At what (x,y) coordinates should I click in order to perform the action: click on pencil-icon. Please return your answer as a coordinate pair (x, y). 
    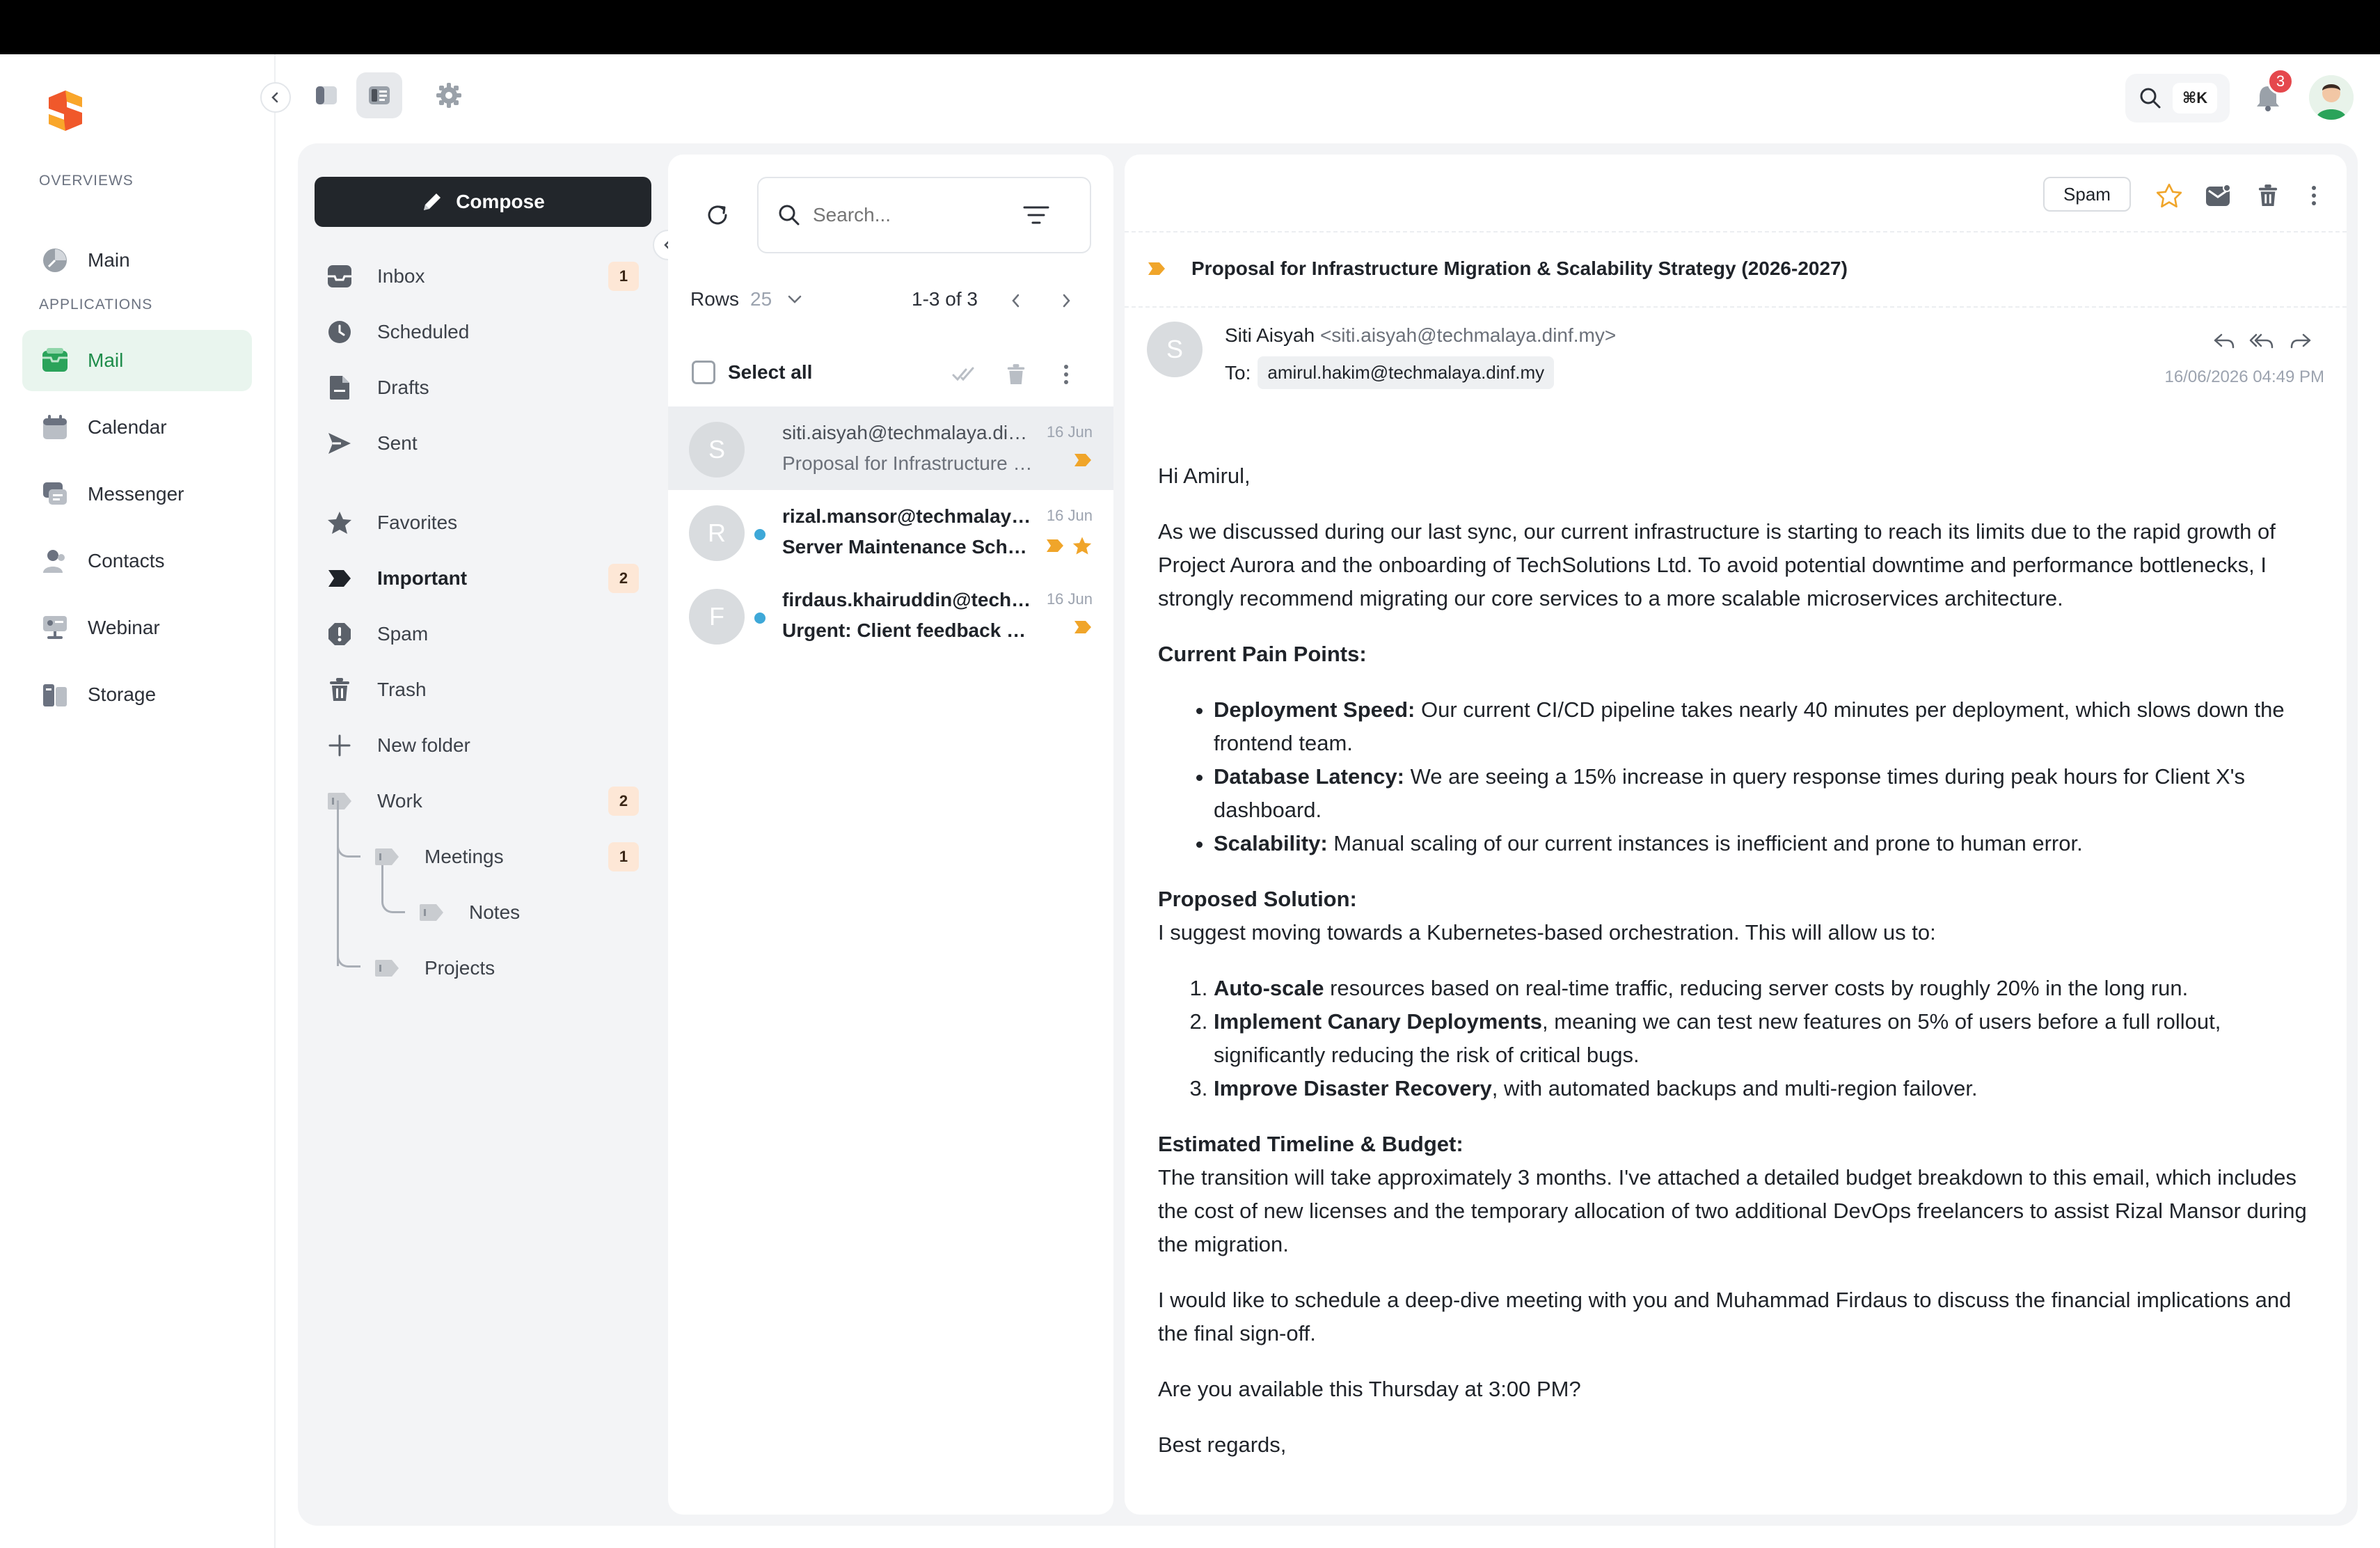
    Looking at the image, I should click on (432, 202).